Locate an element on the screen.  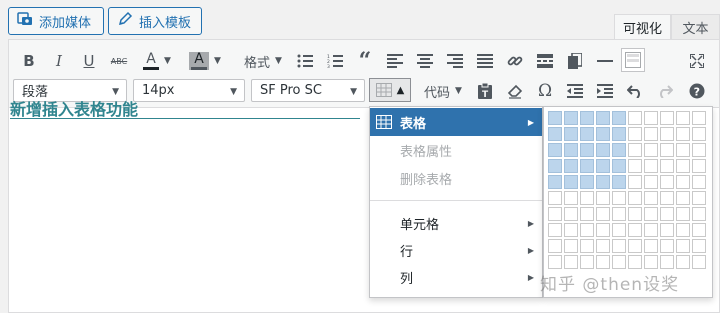
link-icon is located at coordinates (515, 61).